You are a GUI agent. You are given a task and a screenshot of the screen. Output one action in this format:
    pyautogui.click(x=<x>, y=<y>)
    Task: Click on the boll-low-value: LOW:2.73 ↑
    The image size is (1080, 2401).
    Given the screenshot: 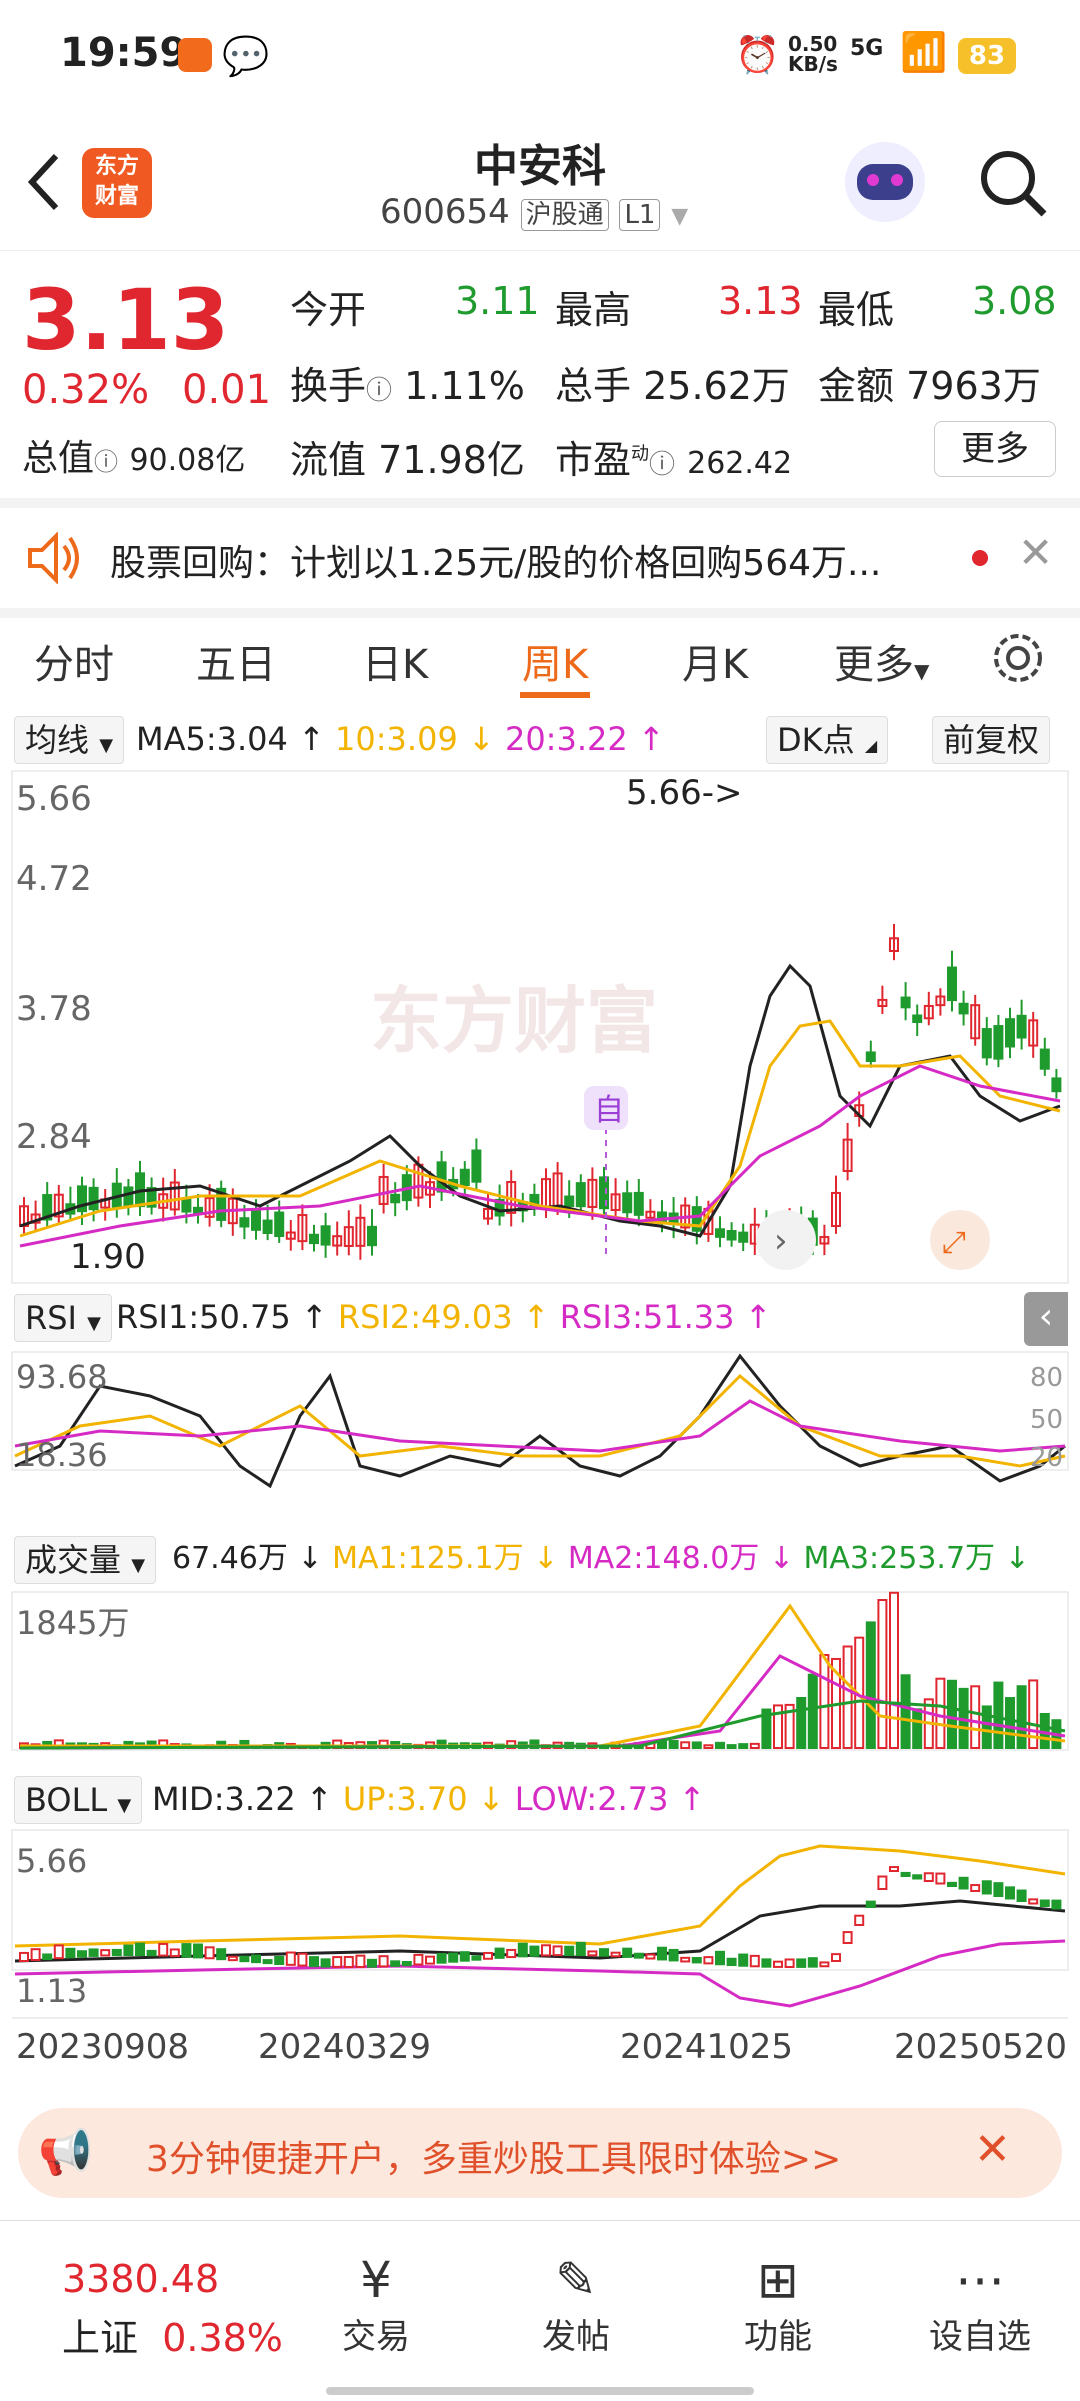 What is the action you would take?
    pyautogui.click(x=610, y=1799)
    